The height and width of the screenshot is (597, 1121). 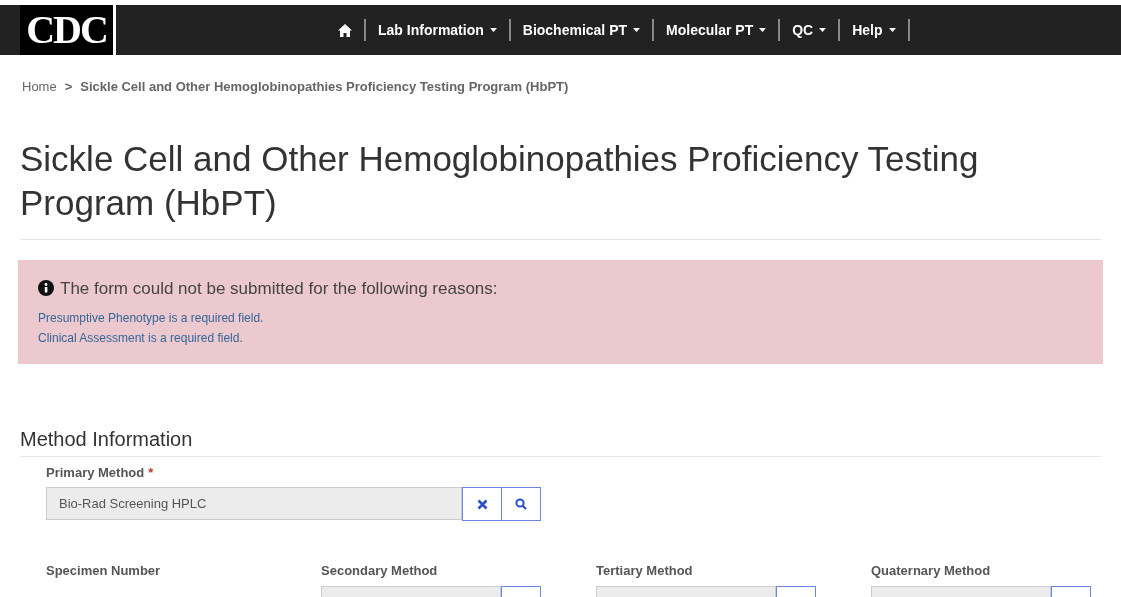 What do you see at coordinates (254, 503) in the screenshot?
I see `primary-method-field: Bio-Rad Screening HPLC` at bounding box center [254, 503].